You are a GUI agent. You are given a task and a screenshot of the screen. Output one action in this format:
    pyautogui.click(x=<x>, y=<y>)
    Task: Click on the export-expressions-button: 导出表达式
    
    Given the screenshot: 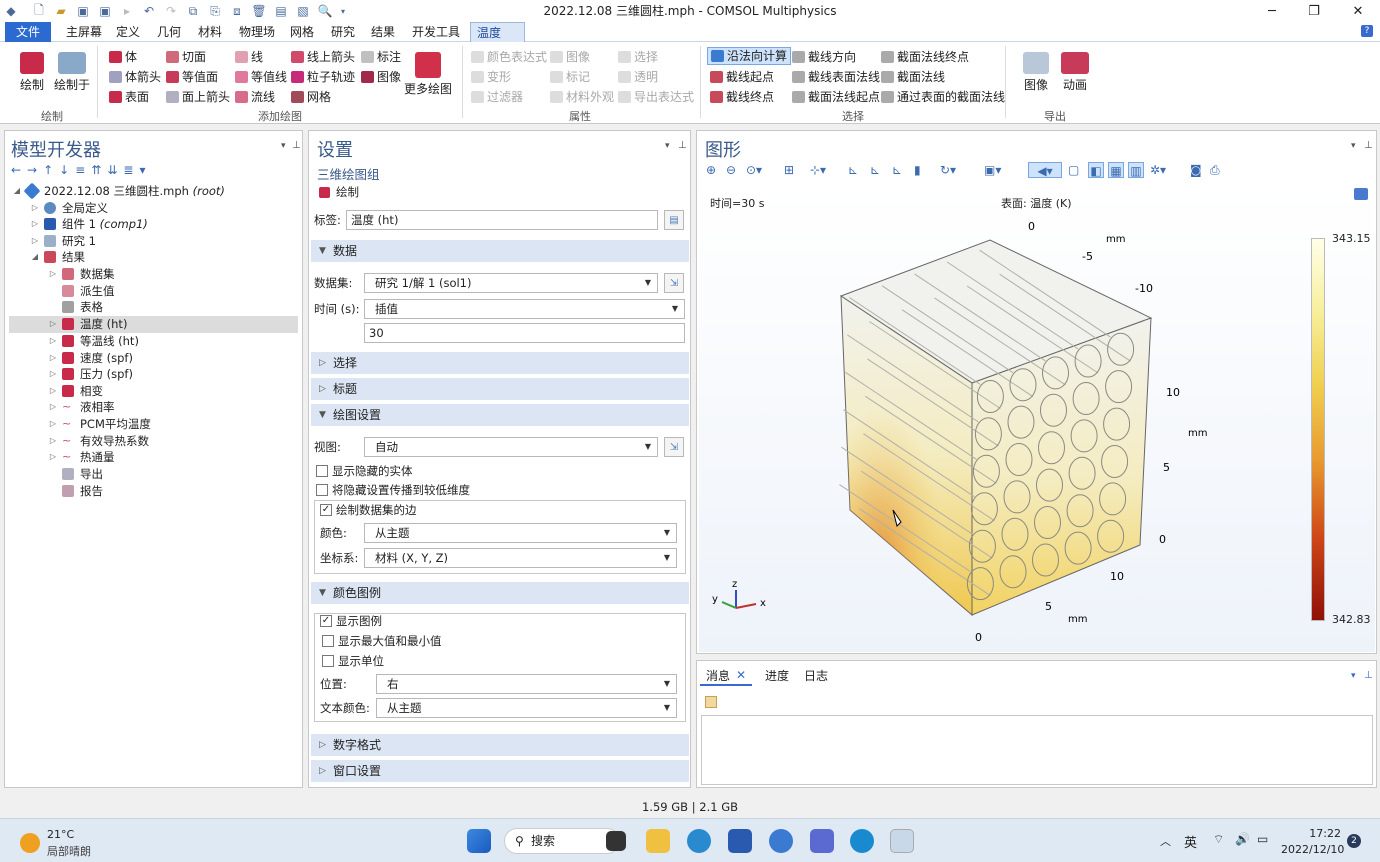 What is the action you would take?
    pyautogui.click(x=656, y=97)
    